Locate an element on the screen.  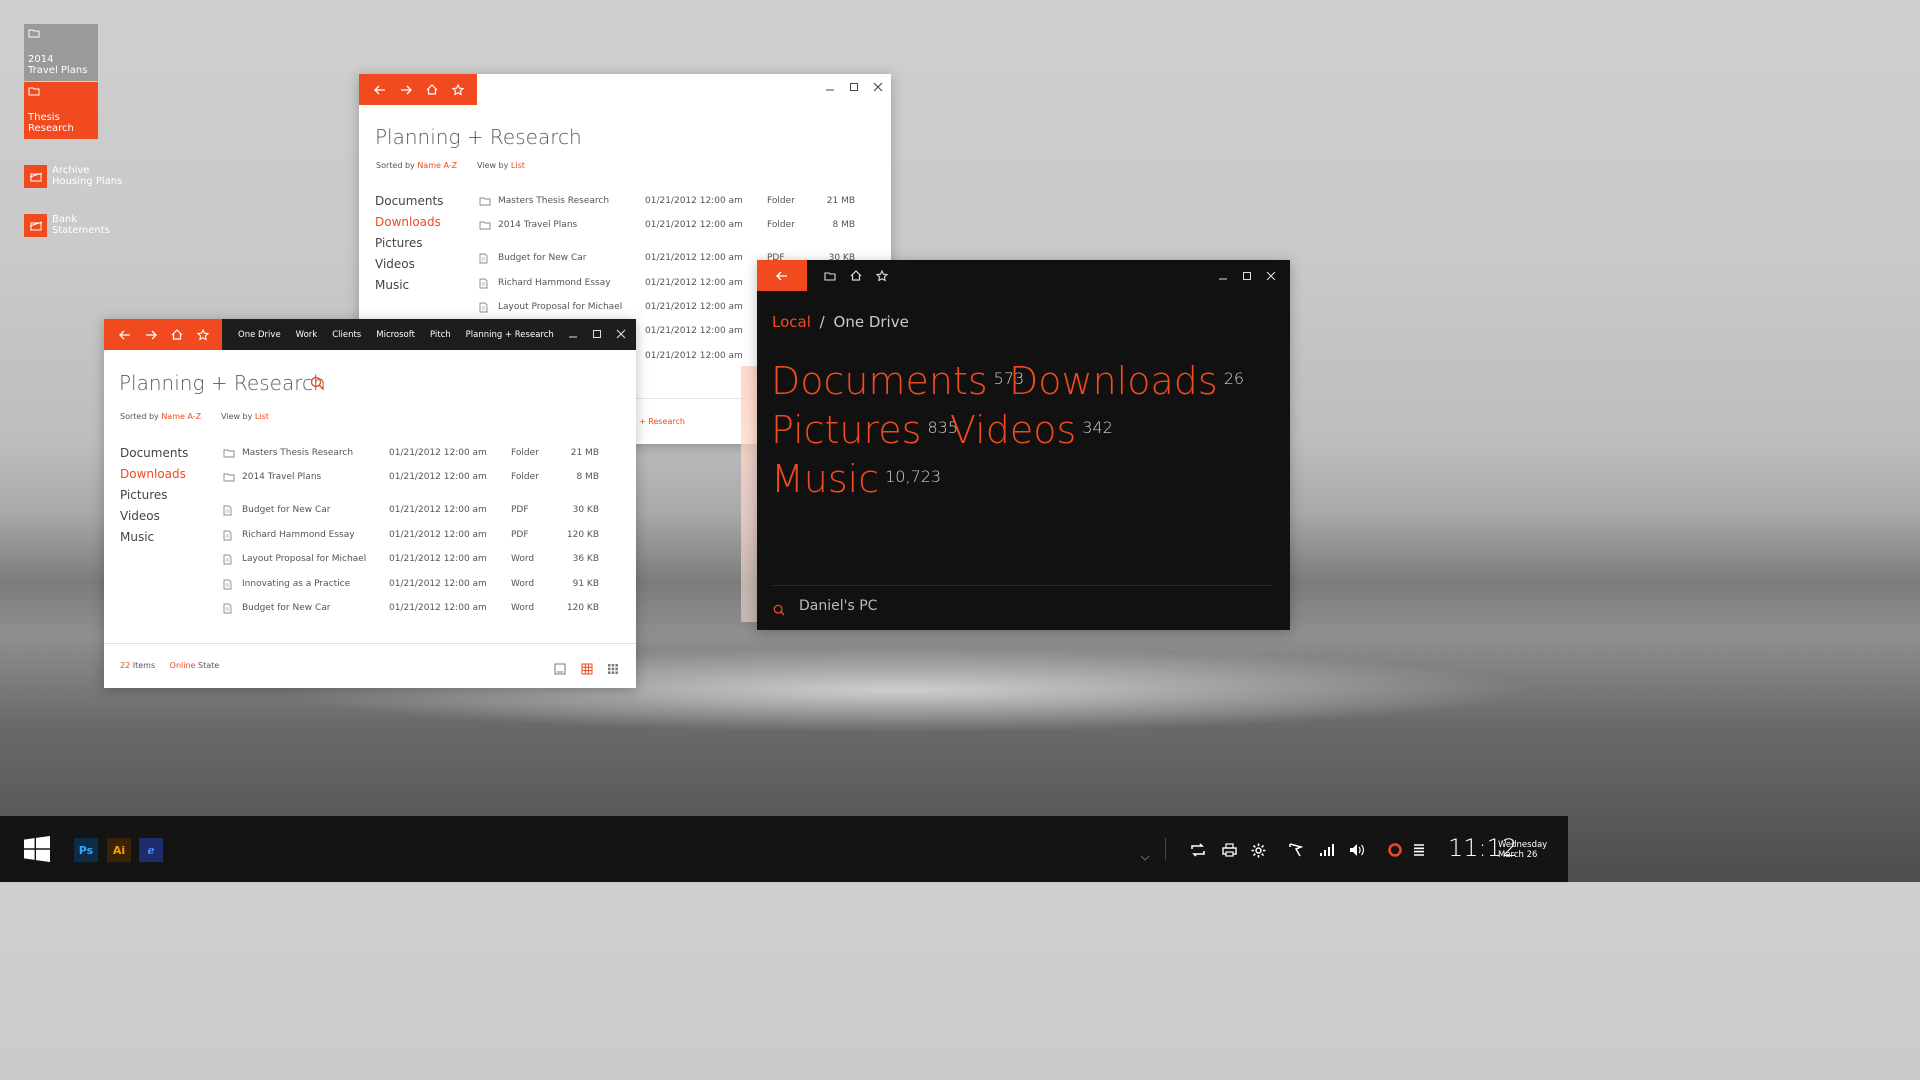
category-music: Music 10,723 is located at coordinates (856, 479).